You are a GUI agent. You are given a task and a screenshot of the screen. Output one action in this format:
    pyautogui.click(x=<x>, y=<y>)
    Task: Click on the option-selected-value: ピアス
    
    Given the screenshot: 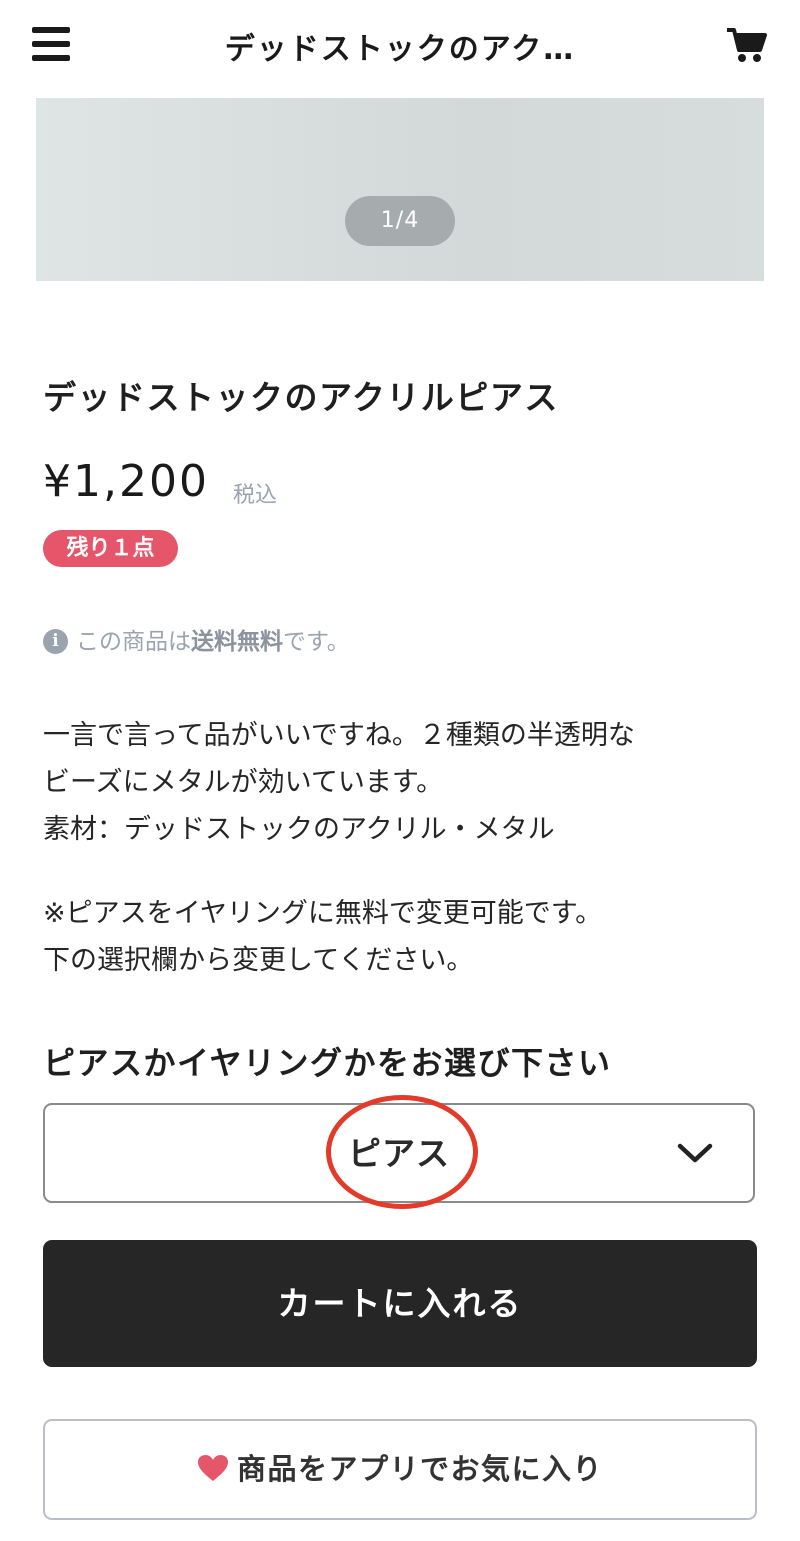 What is the action you would take?
    pyautogui.click(x=399, y=1153)
    